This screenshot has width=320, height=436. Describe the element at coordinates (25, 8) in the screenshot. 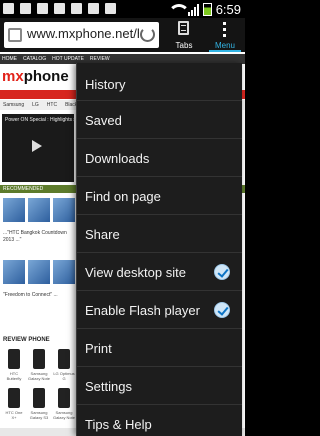

I see `android-icon` at that location.